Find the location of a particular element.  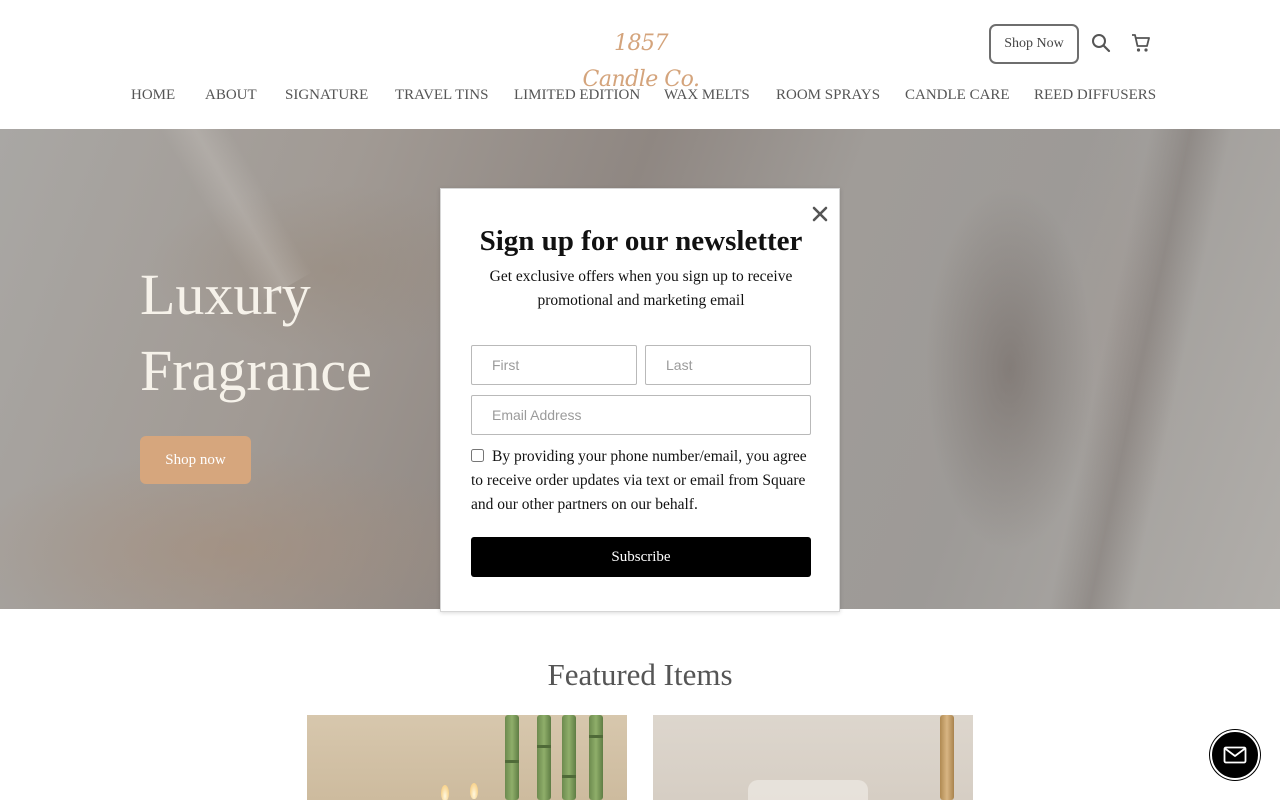

close-button is located at coordinates (820, 214).